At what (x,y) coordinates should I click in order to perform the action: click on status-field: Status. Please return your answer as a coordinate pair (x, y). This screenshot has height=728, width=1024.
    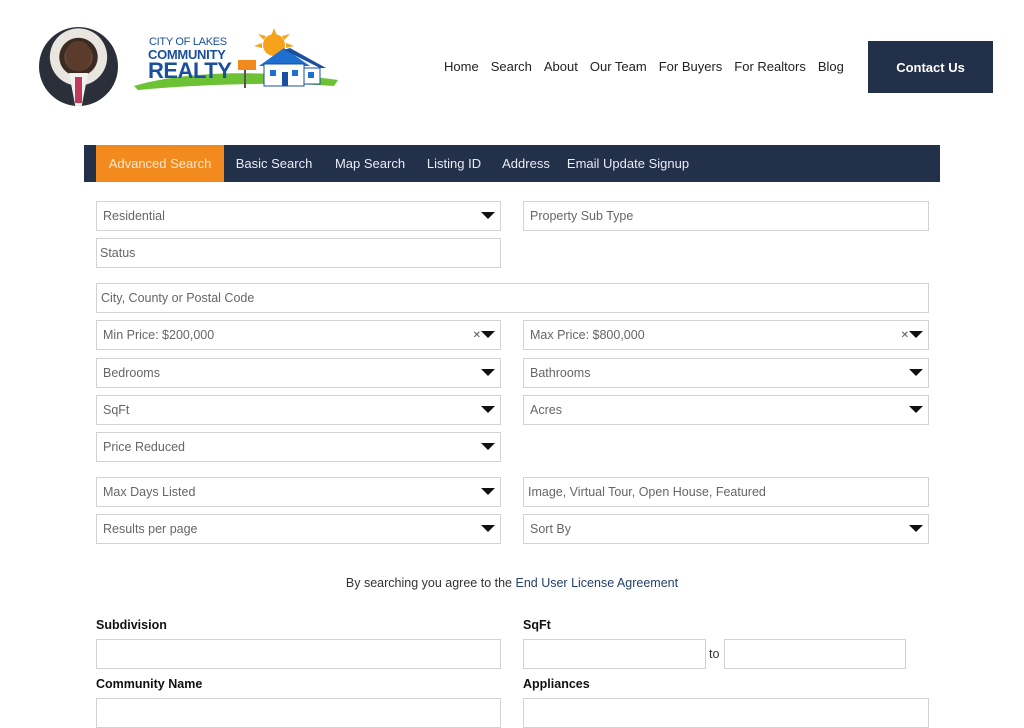
    Looking at the image, I should click on (298, 253).